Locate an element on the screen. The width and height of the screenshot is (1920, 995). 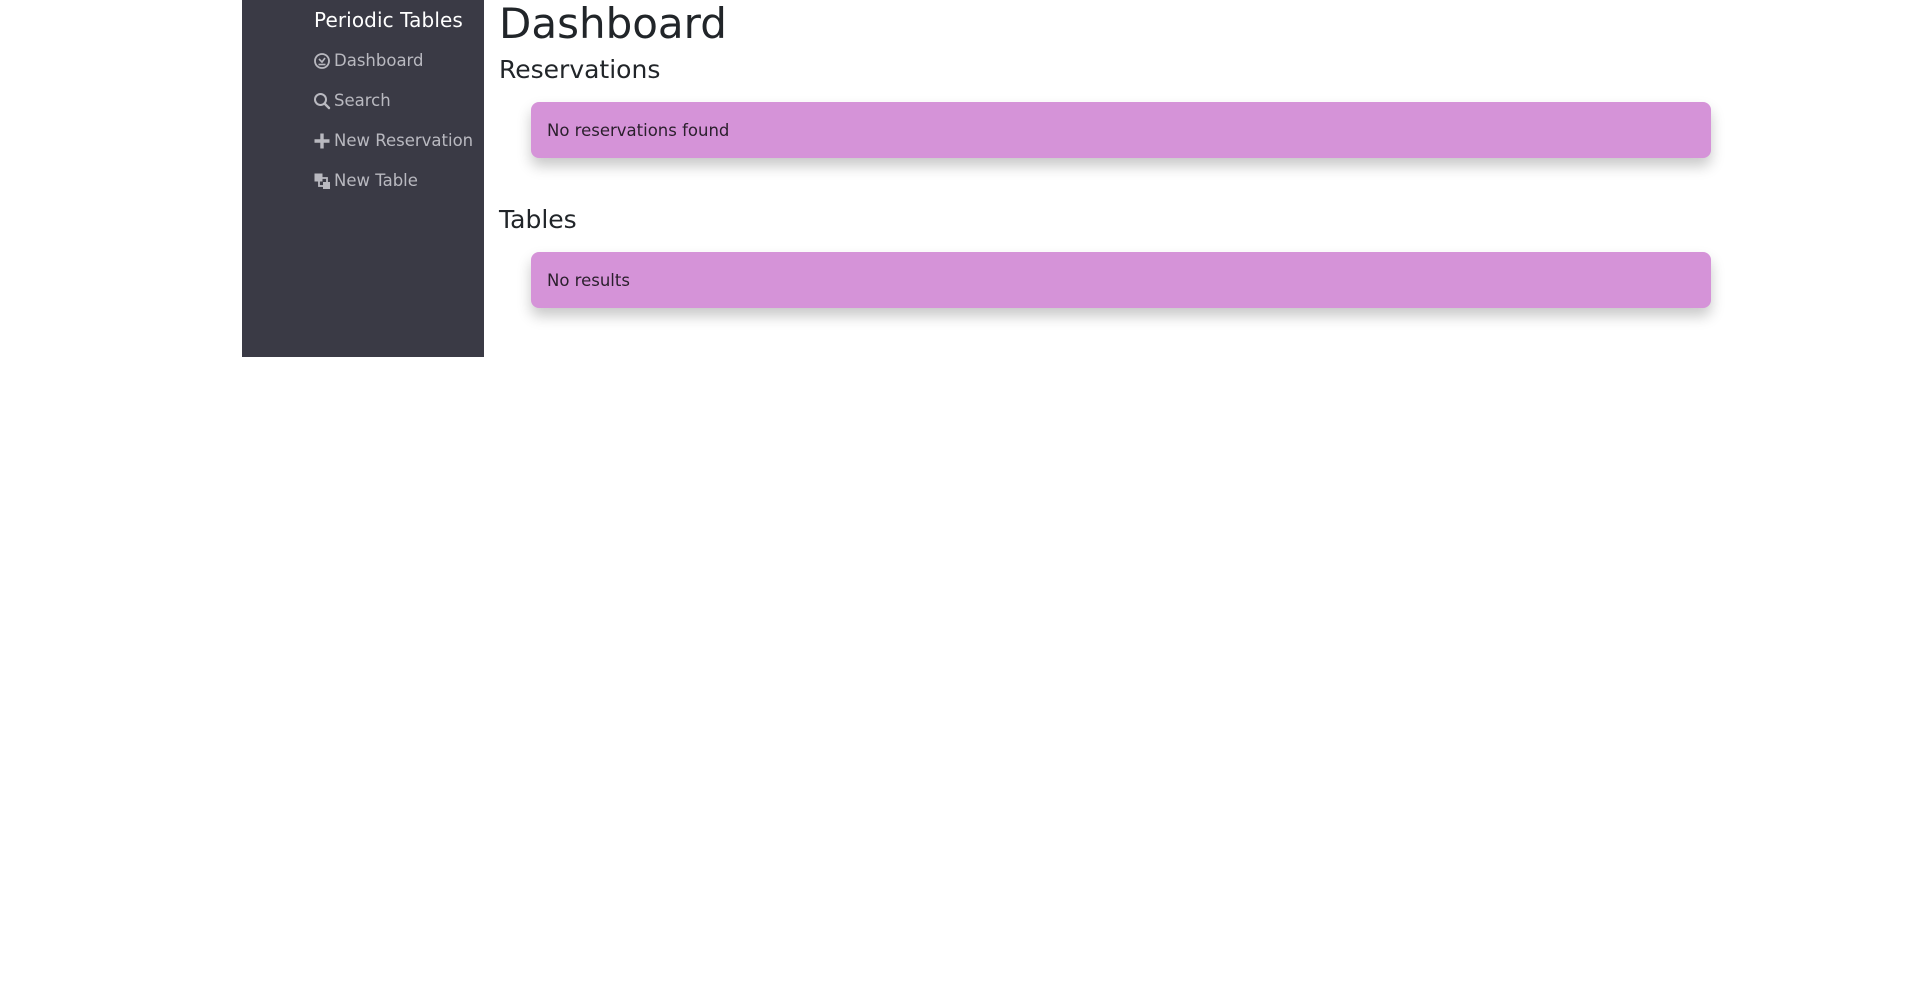
tables-heading: Tables is located at coordinates (538, 219).